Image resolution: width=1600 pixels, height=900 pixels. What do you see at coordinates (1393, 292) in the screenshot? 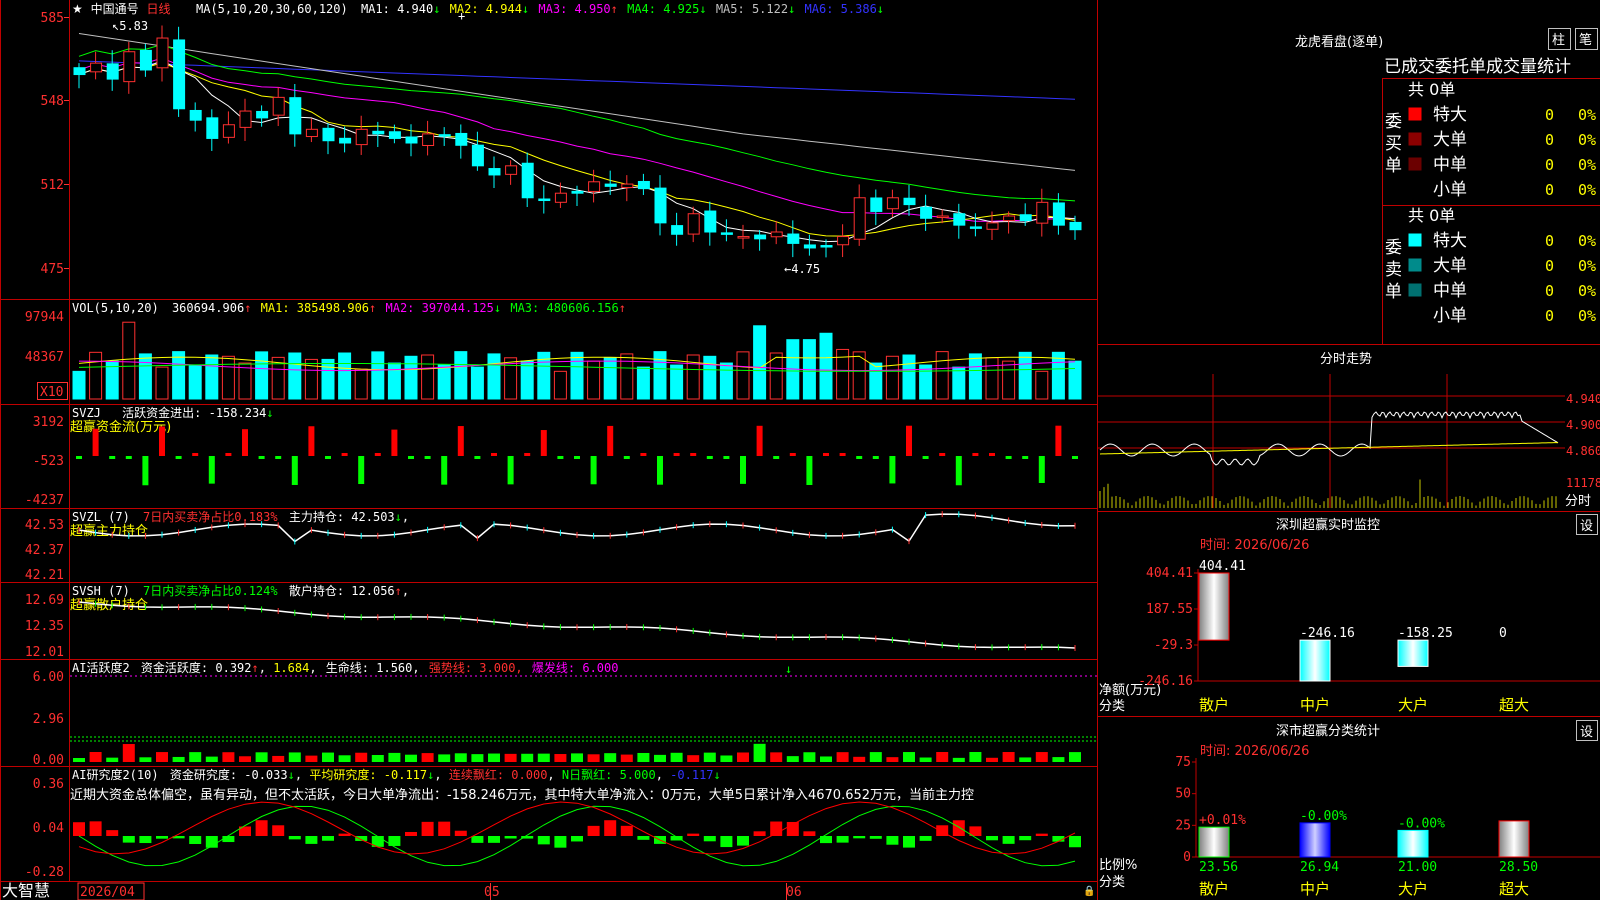
I see `sell-side-label: 单` at bounding box center [1393, 292].